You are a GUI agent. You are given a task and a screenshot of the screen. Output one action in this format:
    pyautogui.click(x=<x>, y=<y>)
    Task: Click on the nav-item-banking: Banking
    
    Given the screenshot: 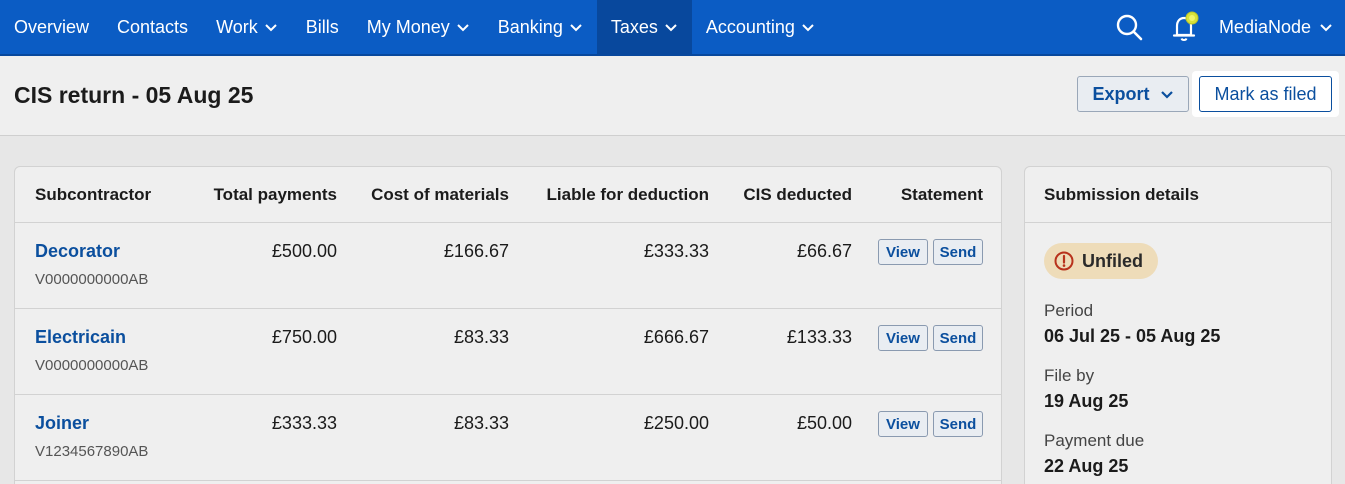 What is the action you would take?
    pyautogui.click(x=540, y=27)
    